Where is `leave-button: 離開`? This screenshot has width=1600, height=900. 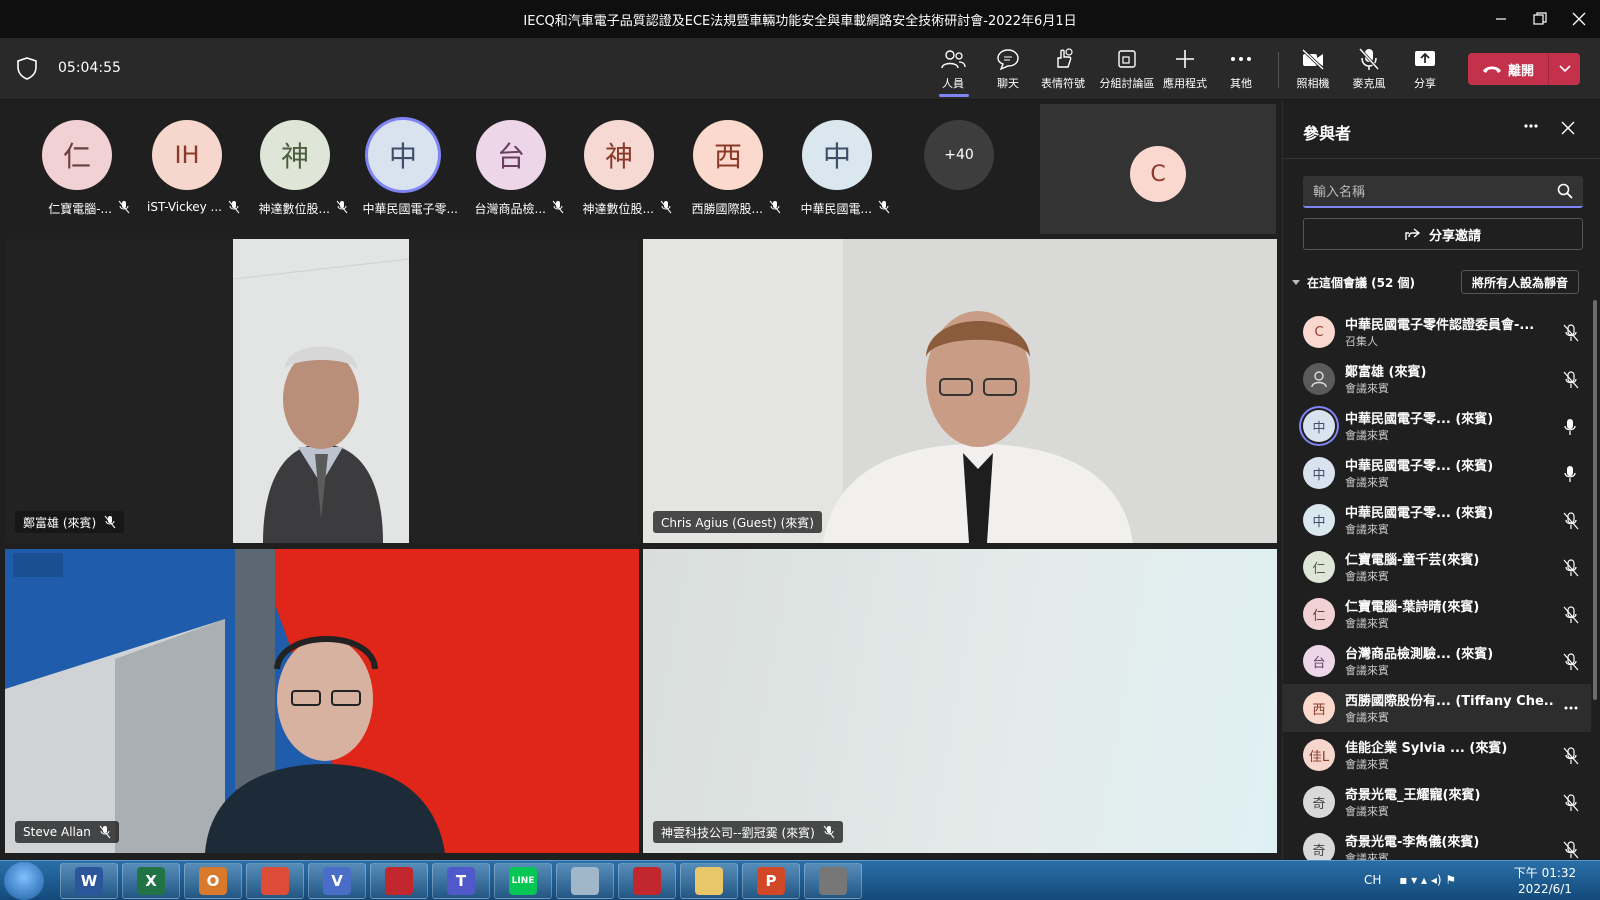 leave-button: 離開 is located at coordinates (1524, 69).